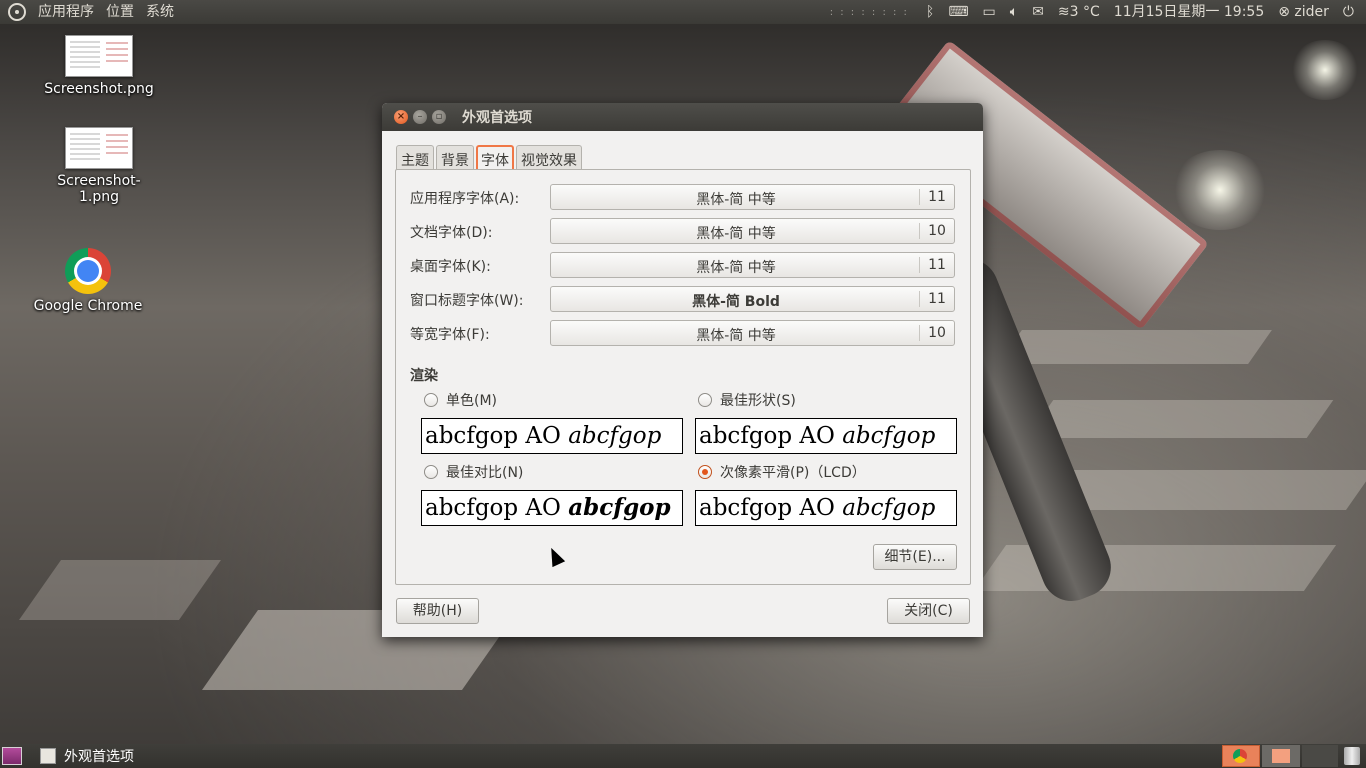 Image resolution: width=1366 pixels, height=768 pixels. Describe the element at coordinates (1038, 12) in the screenshot. I see `mail-icon: ✉` at that location.